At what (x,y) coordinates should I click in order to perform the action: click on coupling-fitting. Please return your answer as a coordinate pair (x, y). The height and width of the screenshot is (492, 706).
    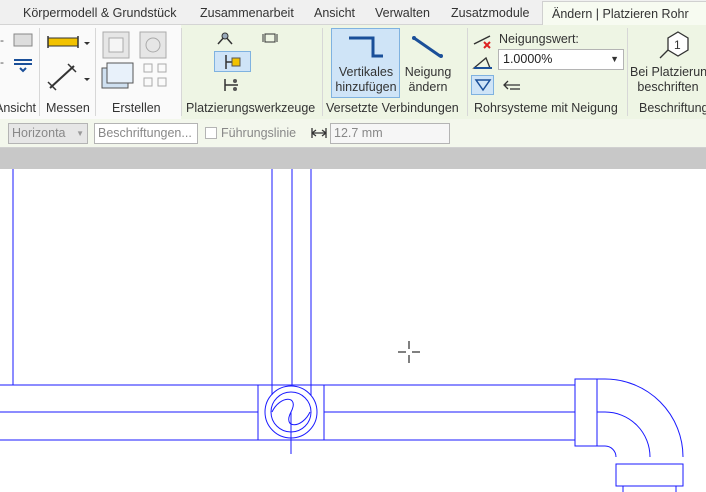
    Looking at the image, I should click on (586, 412).